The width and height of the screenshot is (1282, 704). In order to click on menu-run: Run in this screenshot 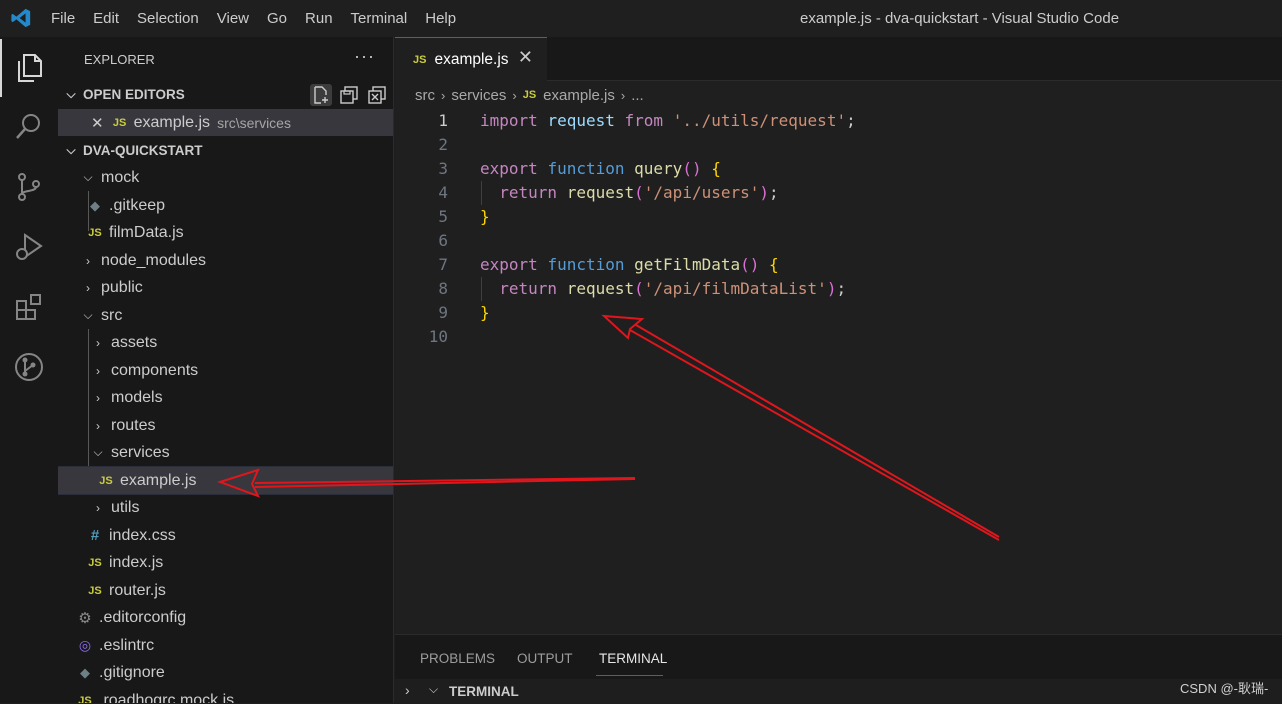, I will do `click(319, 18)`.